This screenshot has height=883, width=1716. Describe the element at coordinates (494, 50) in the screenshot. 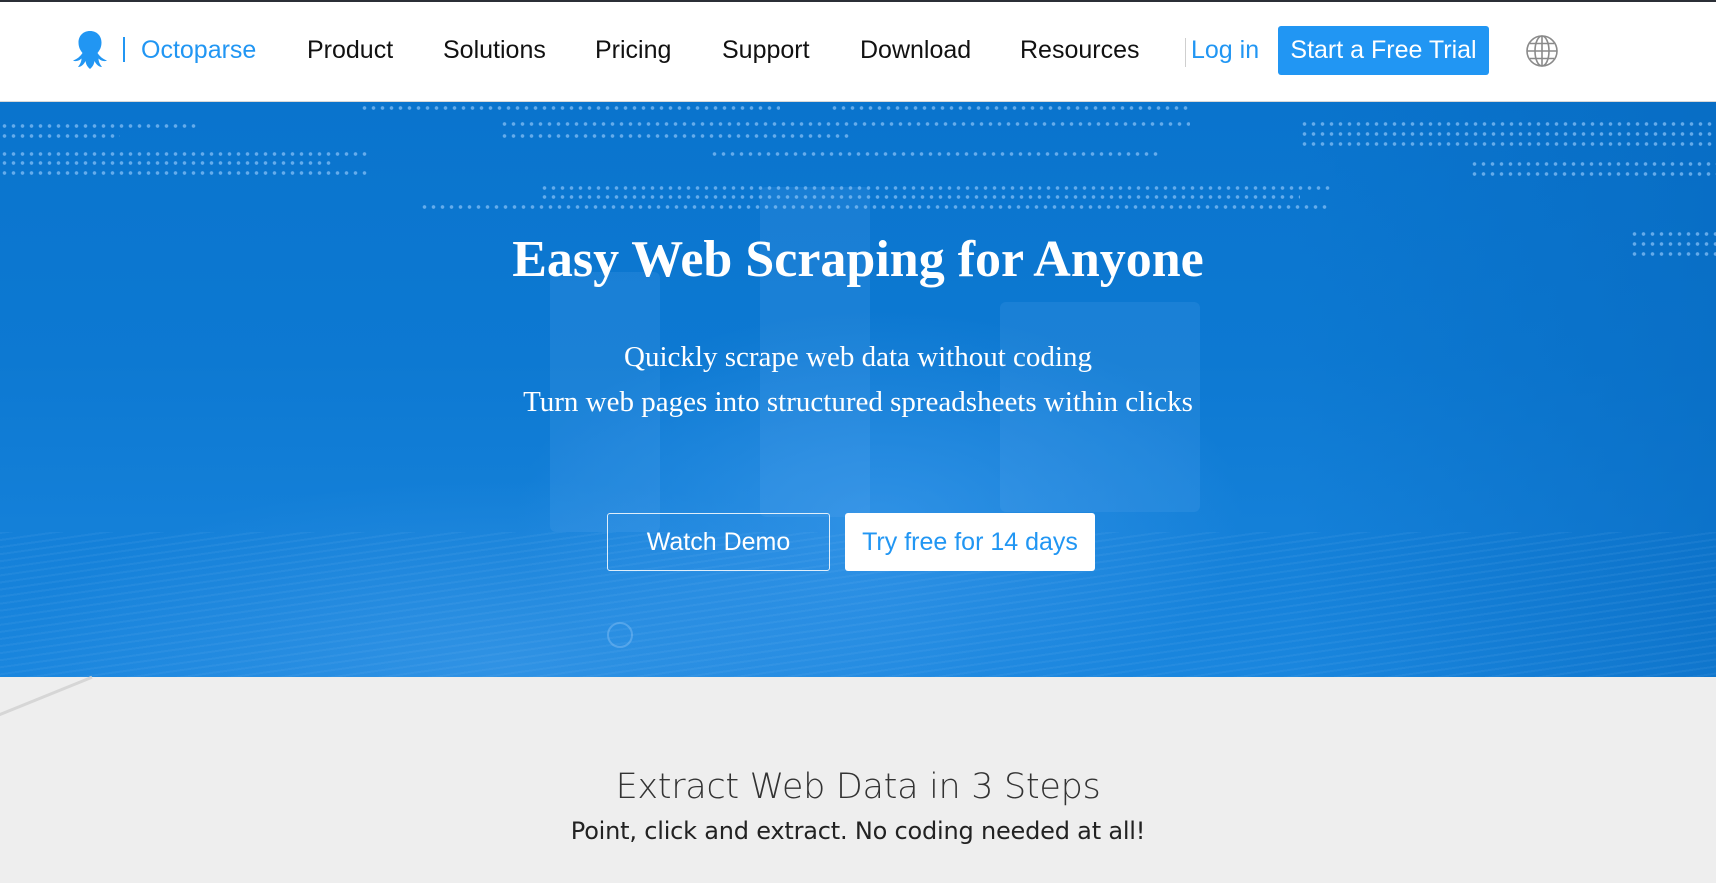

I see `nav-item-solutions: Solutions` at that location.